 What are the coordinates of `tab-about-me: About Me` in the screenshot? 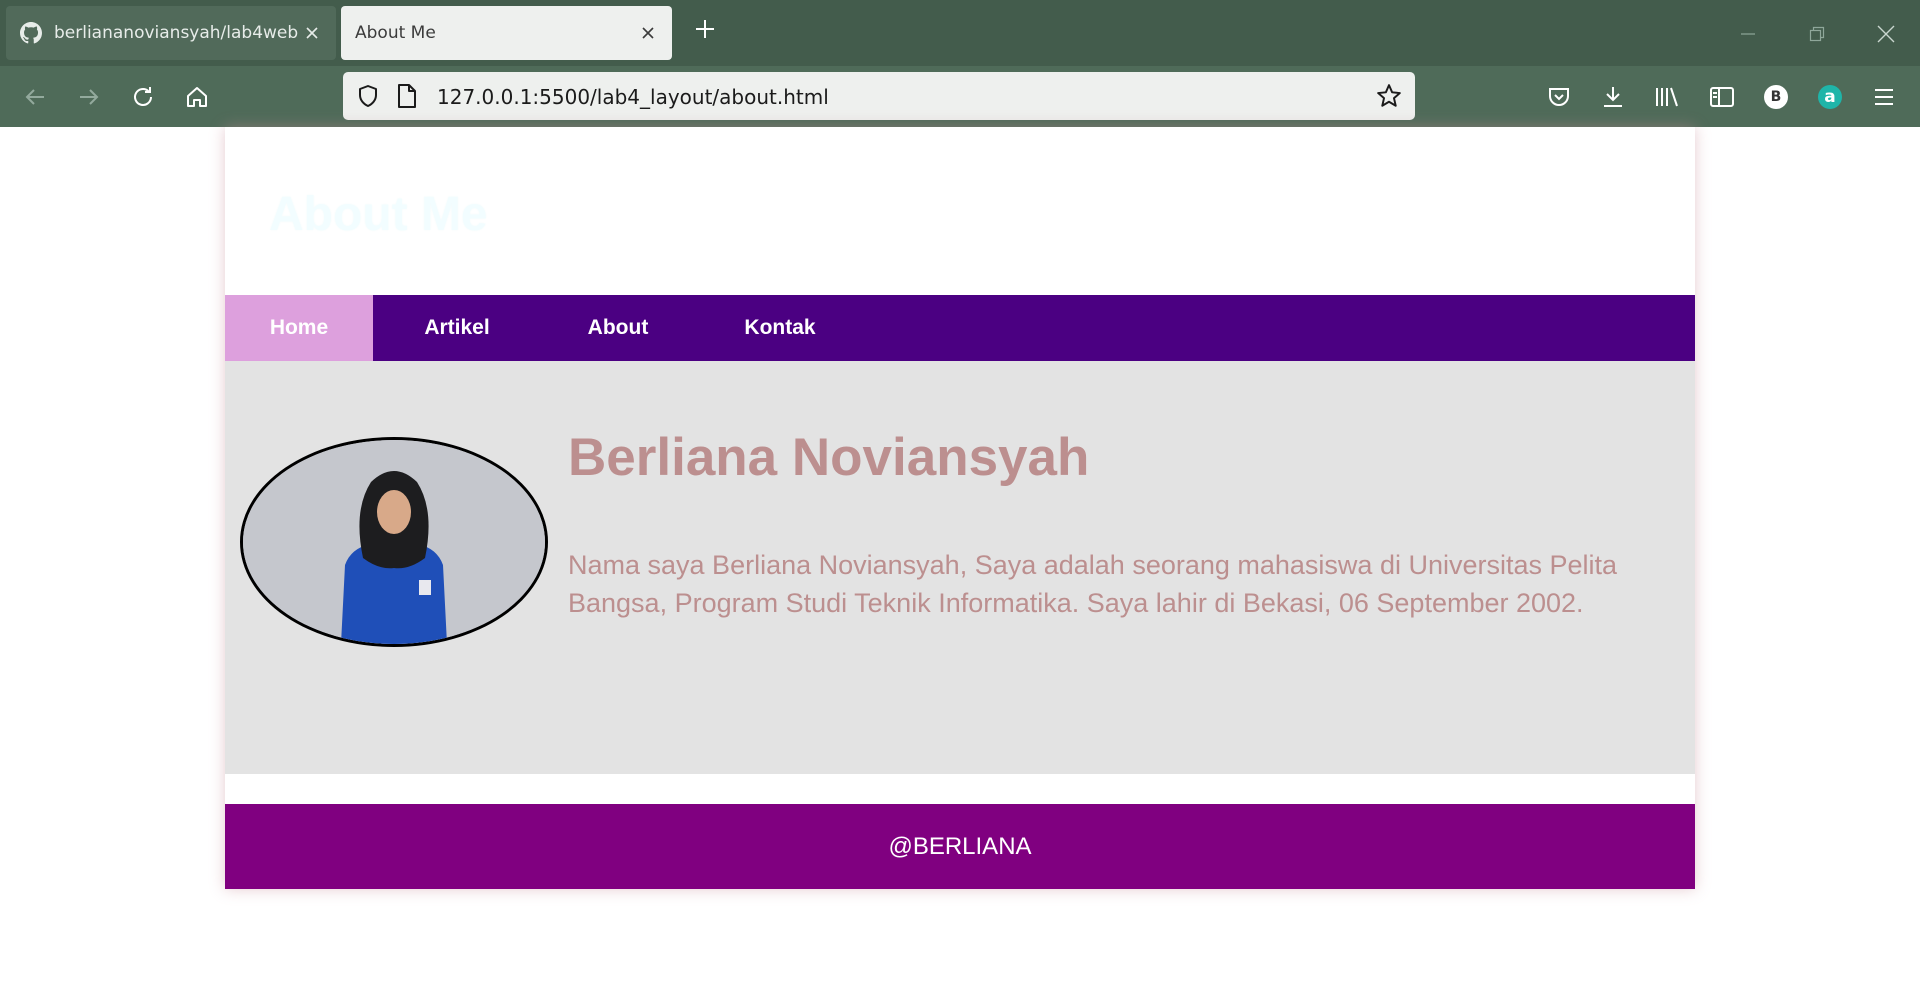 It's located at (506, 33).